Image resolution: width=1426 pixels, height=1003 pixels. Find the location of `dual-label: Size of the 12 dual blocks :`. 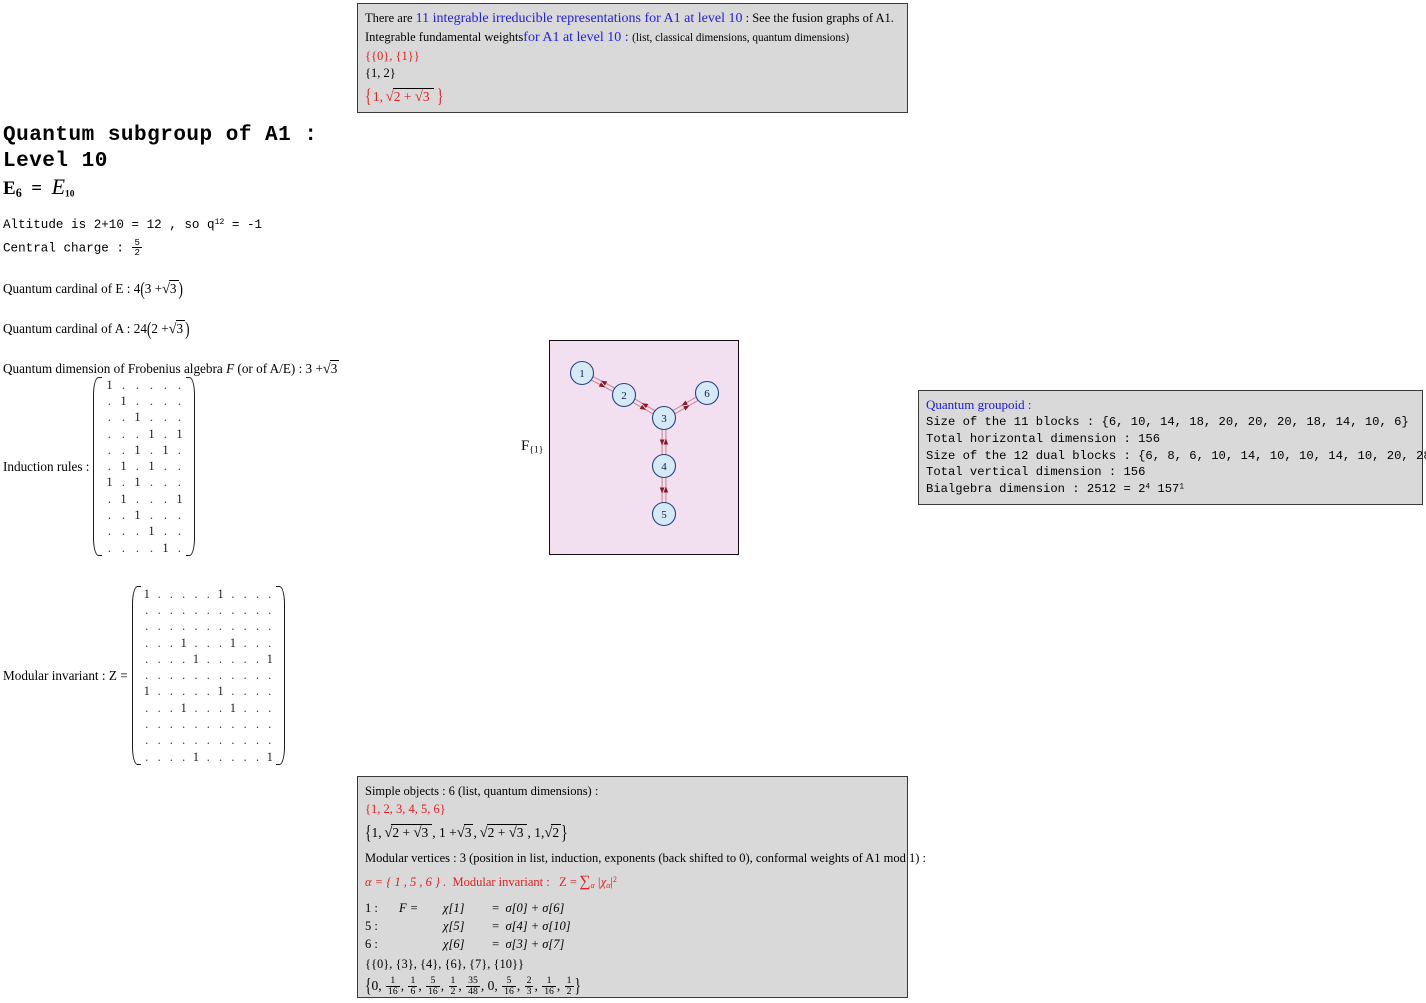

dual-label: Size of the 12 dual blocks : is located at coordinates (1032, 455).